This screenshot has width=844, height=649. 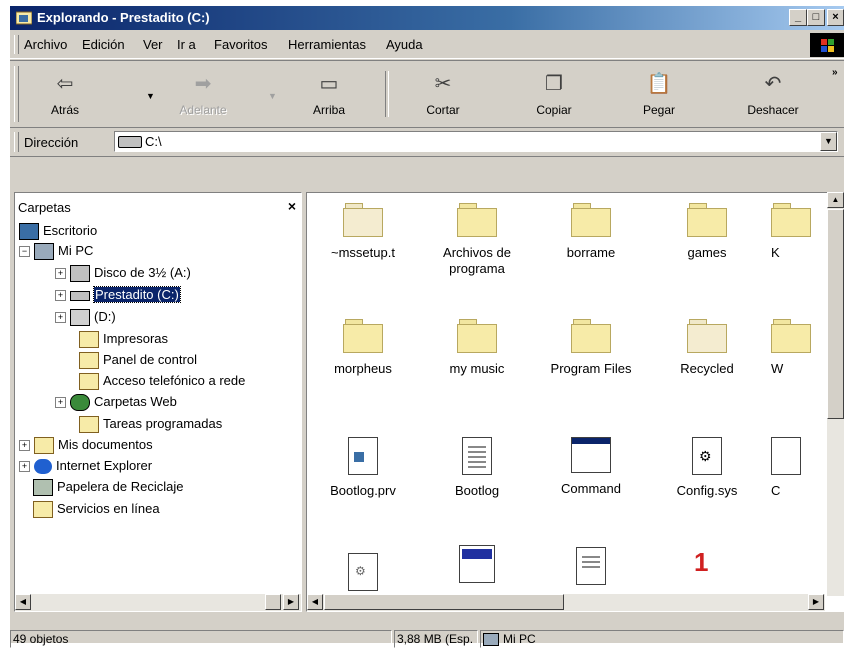 What do you see at coordinates (85, 317) in the screenshot?
I see `tree-item-d: + (D:)` at bounding box center [85, 317].